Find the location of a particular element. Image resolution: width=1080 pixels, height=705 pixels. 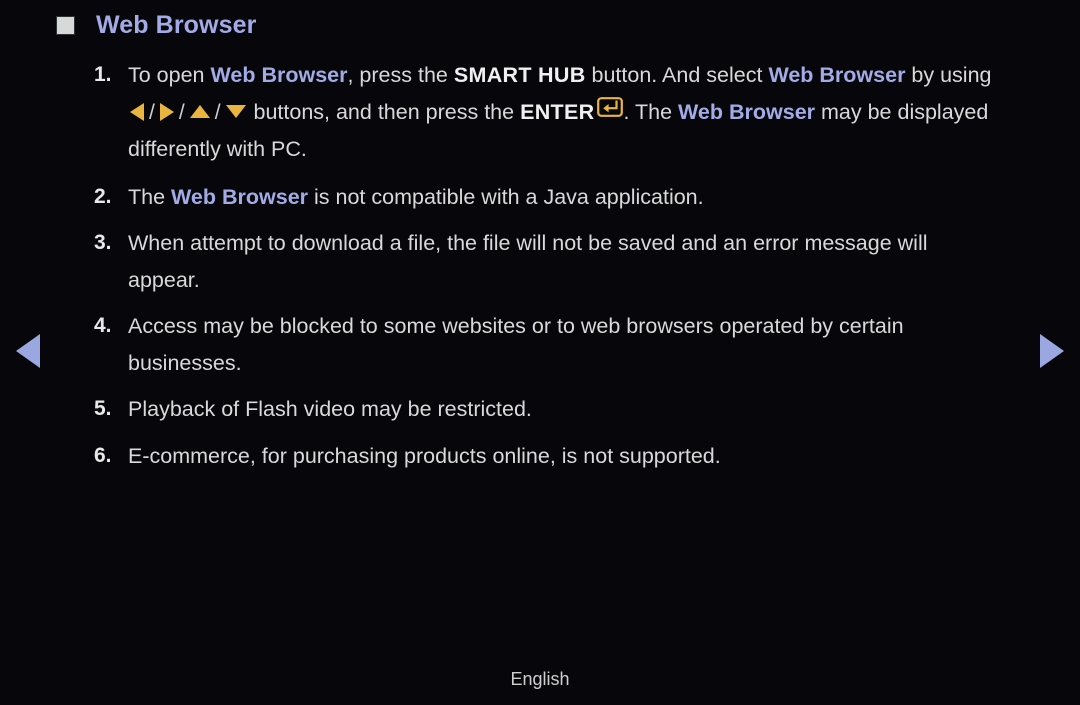

list-item-number: 6. is located at coordinates (103, 455).